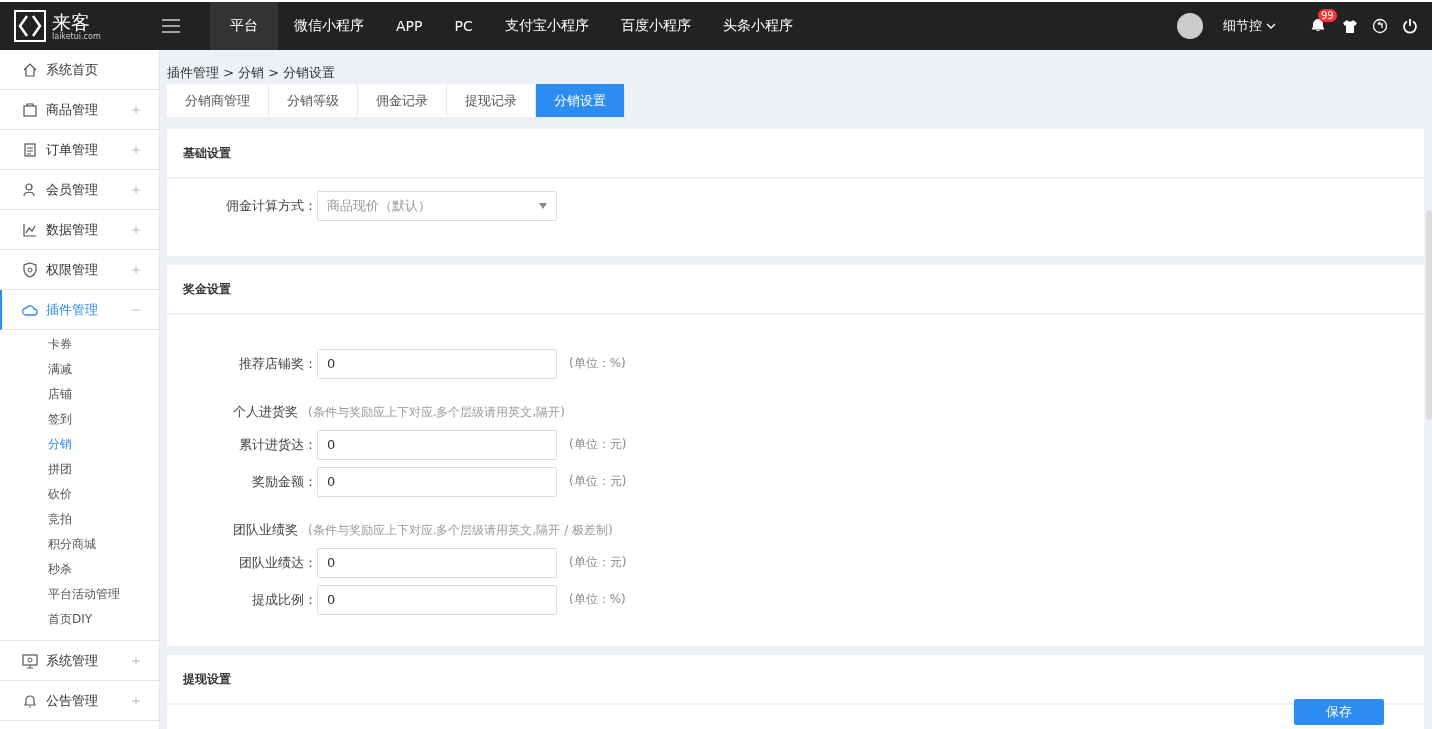 The image size is (1432, 729). I want to click on notification-badge: 99, so click(1327, 15).